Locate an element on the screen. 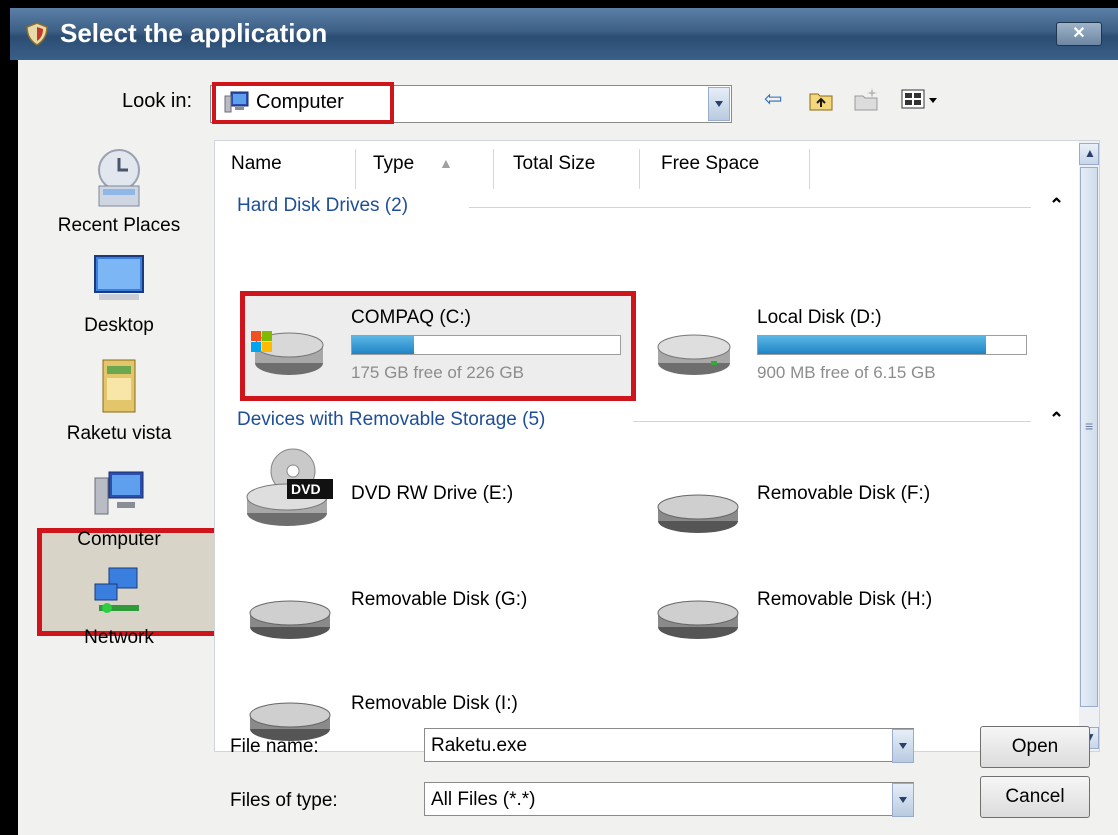  place-label: Network is located at coordinates (119, 637).